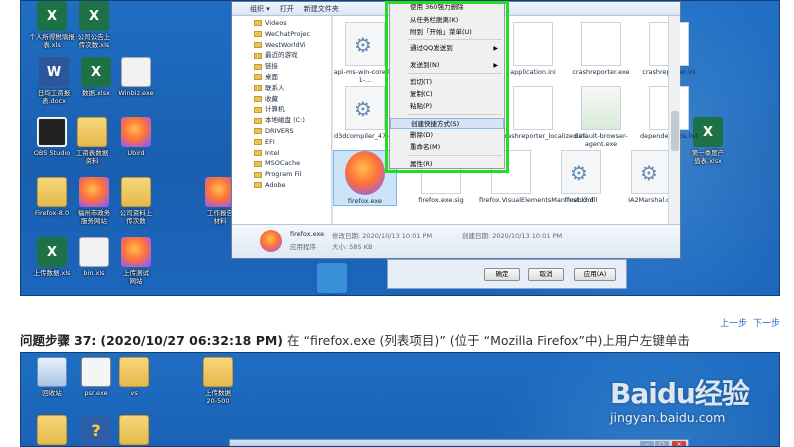 This screenshot has width=794, height=447. Describe the element at coordinates (680, 393) in the screenshot. I see `baidu-logo: Baidu经验` at that location.